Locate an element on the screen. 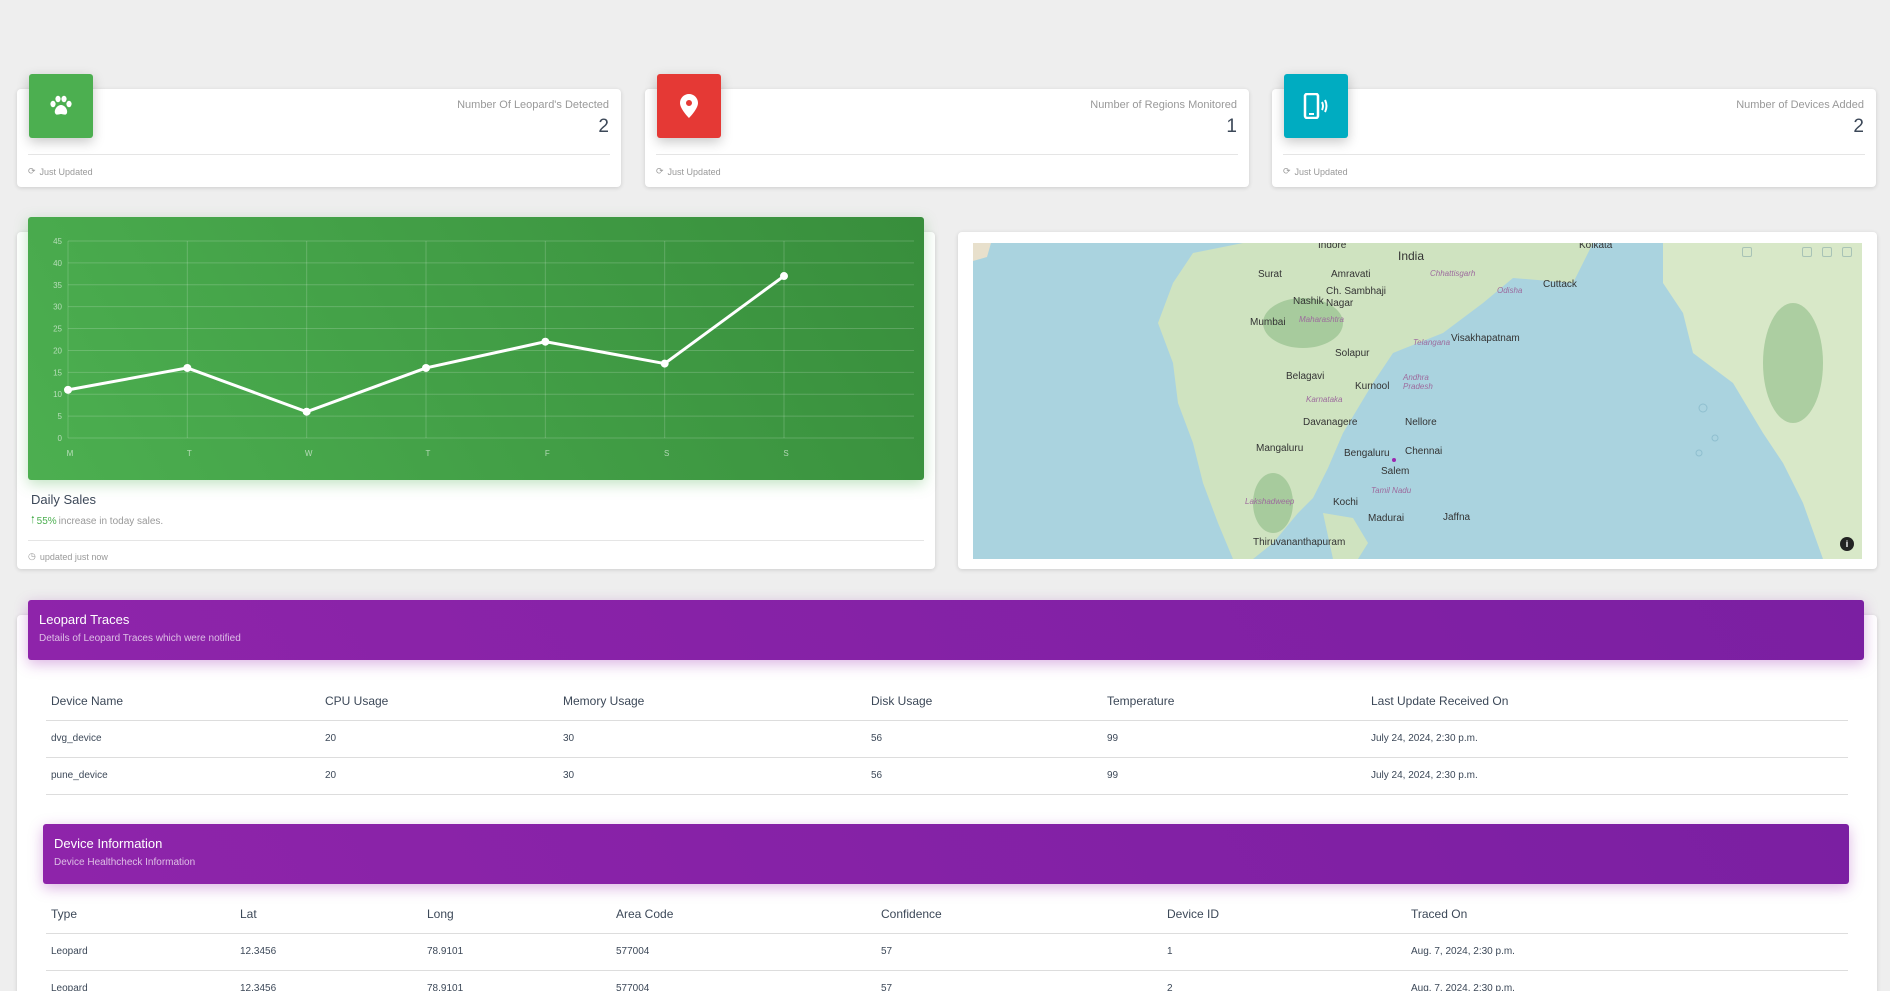  stat-label: Number of Regions Monitored is located at coordinates (1163, 105).